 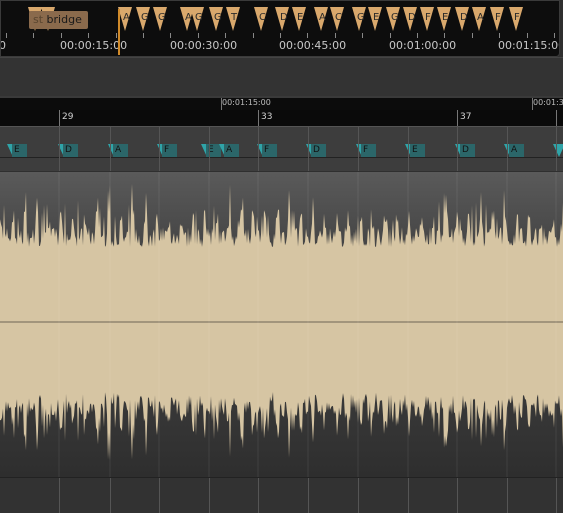 I want to click on timecode-ruler: 00:01:15:00 00:01:3, so click(x=281, y=104).